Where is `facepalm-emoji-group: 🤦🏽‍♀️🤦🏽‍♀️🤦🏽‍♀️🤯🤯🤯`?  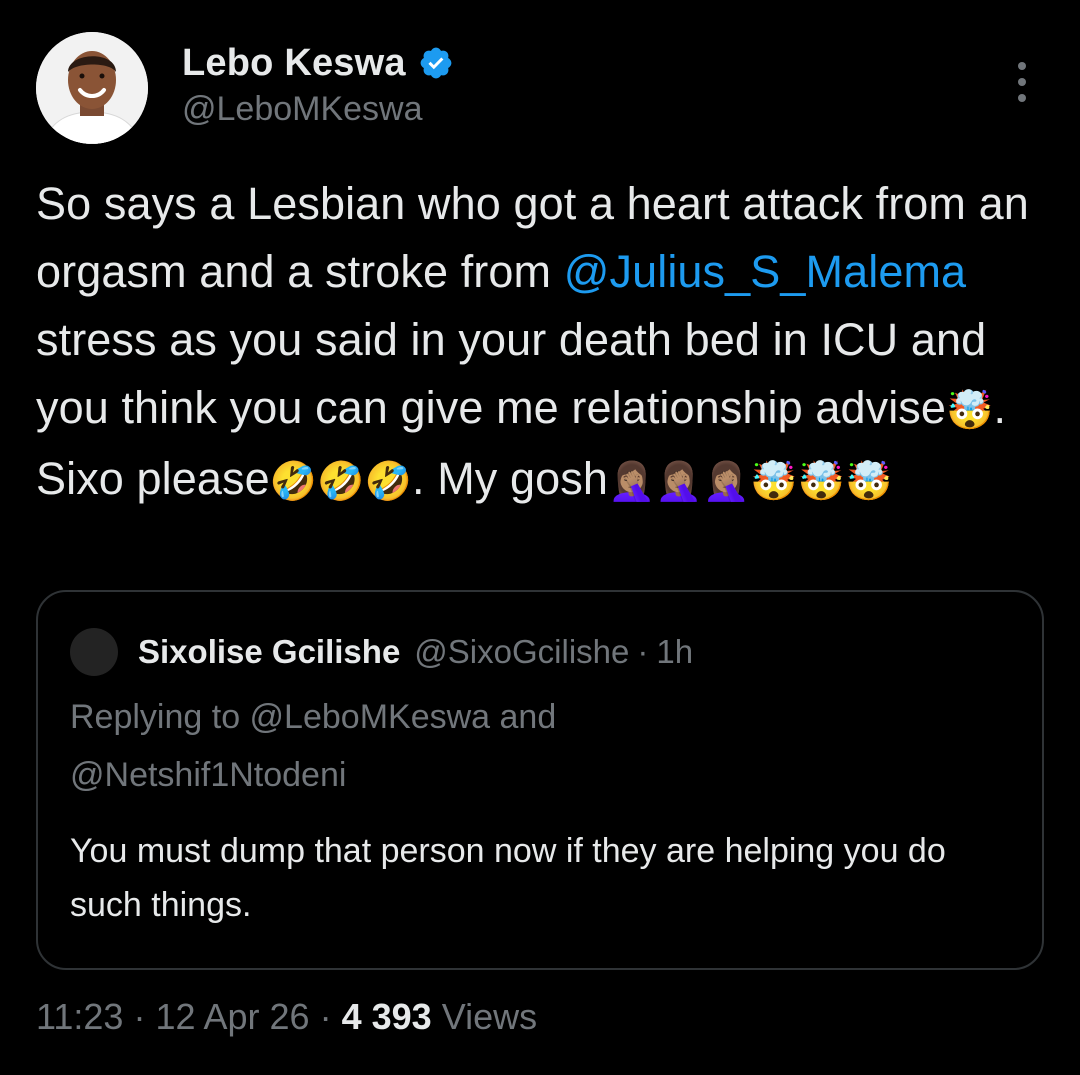
facepalm-emoji-group: 🤦🏽‍♀️🤦🏽‍♀️🤦🏽‍♀️🤯🤯🤯 is located at coordinates (750, 482).